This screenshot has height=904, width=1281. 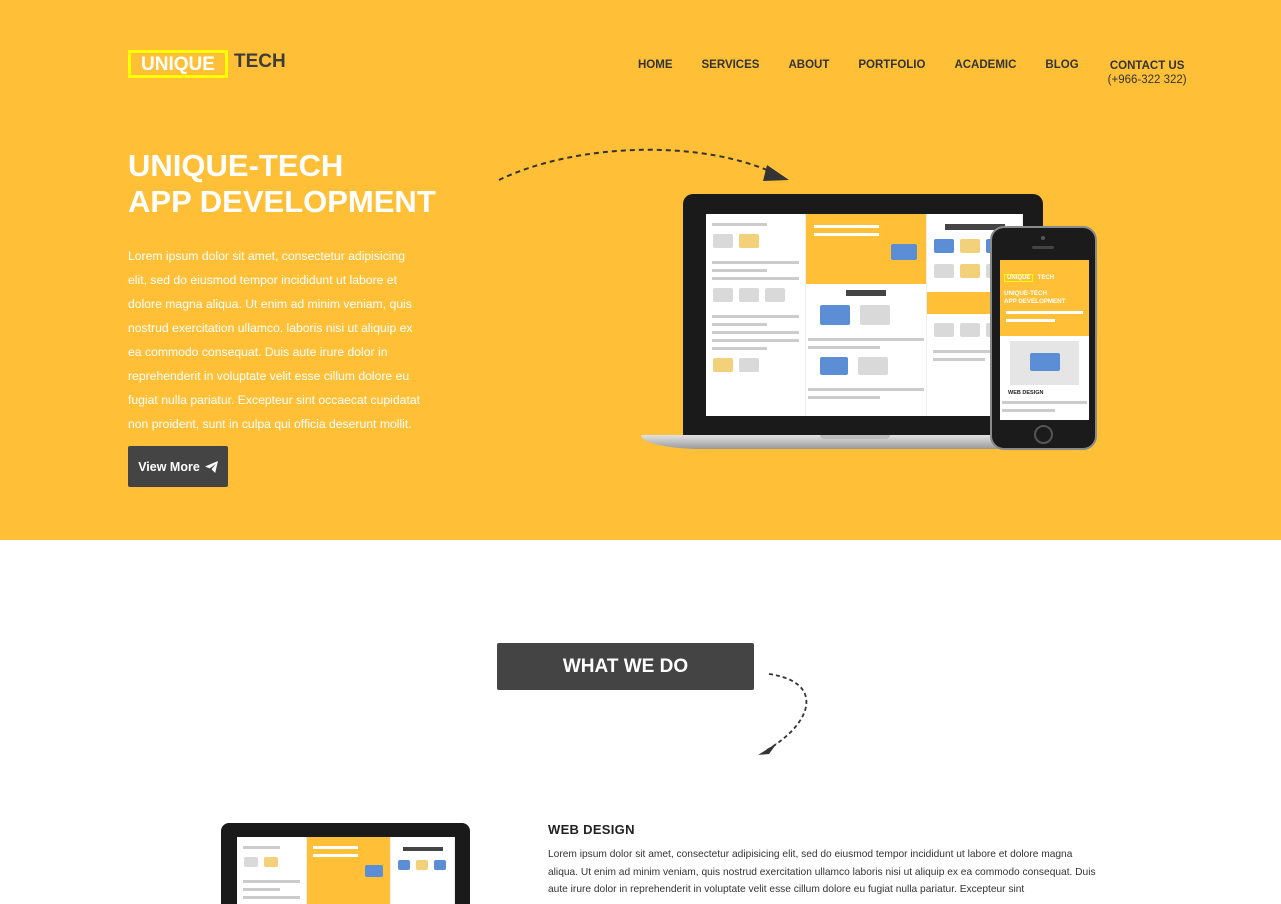 I want to click on logo-box-text: UNIQUE, so click(x=178, y=64).